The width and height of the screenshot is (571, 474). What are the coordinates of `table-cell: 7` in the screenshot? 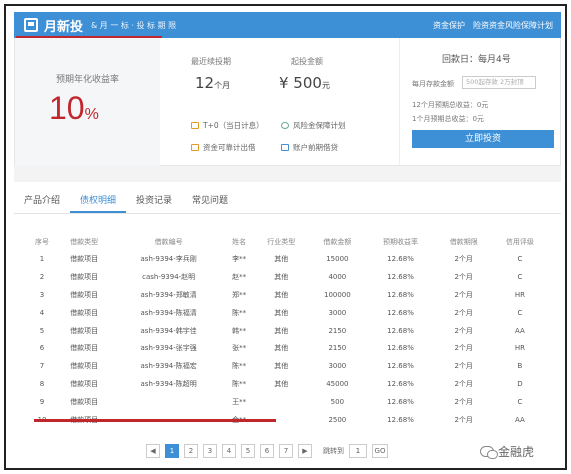 It's located at (42, 366).